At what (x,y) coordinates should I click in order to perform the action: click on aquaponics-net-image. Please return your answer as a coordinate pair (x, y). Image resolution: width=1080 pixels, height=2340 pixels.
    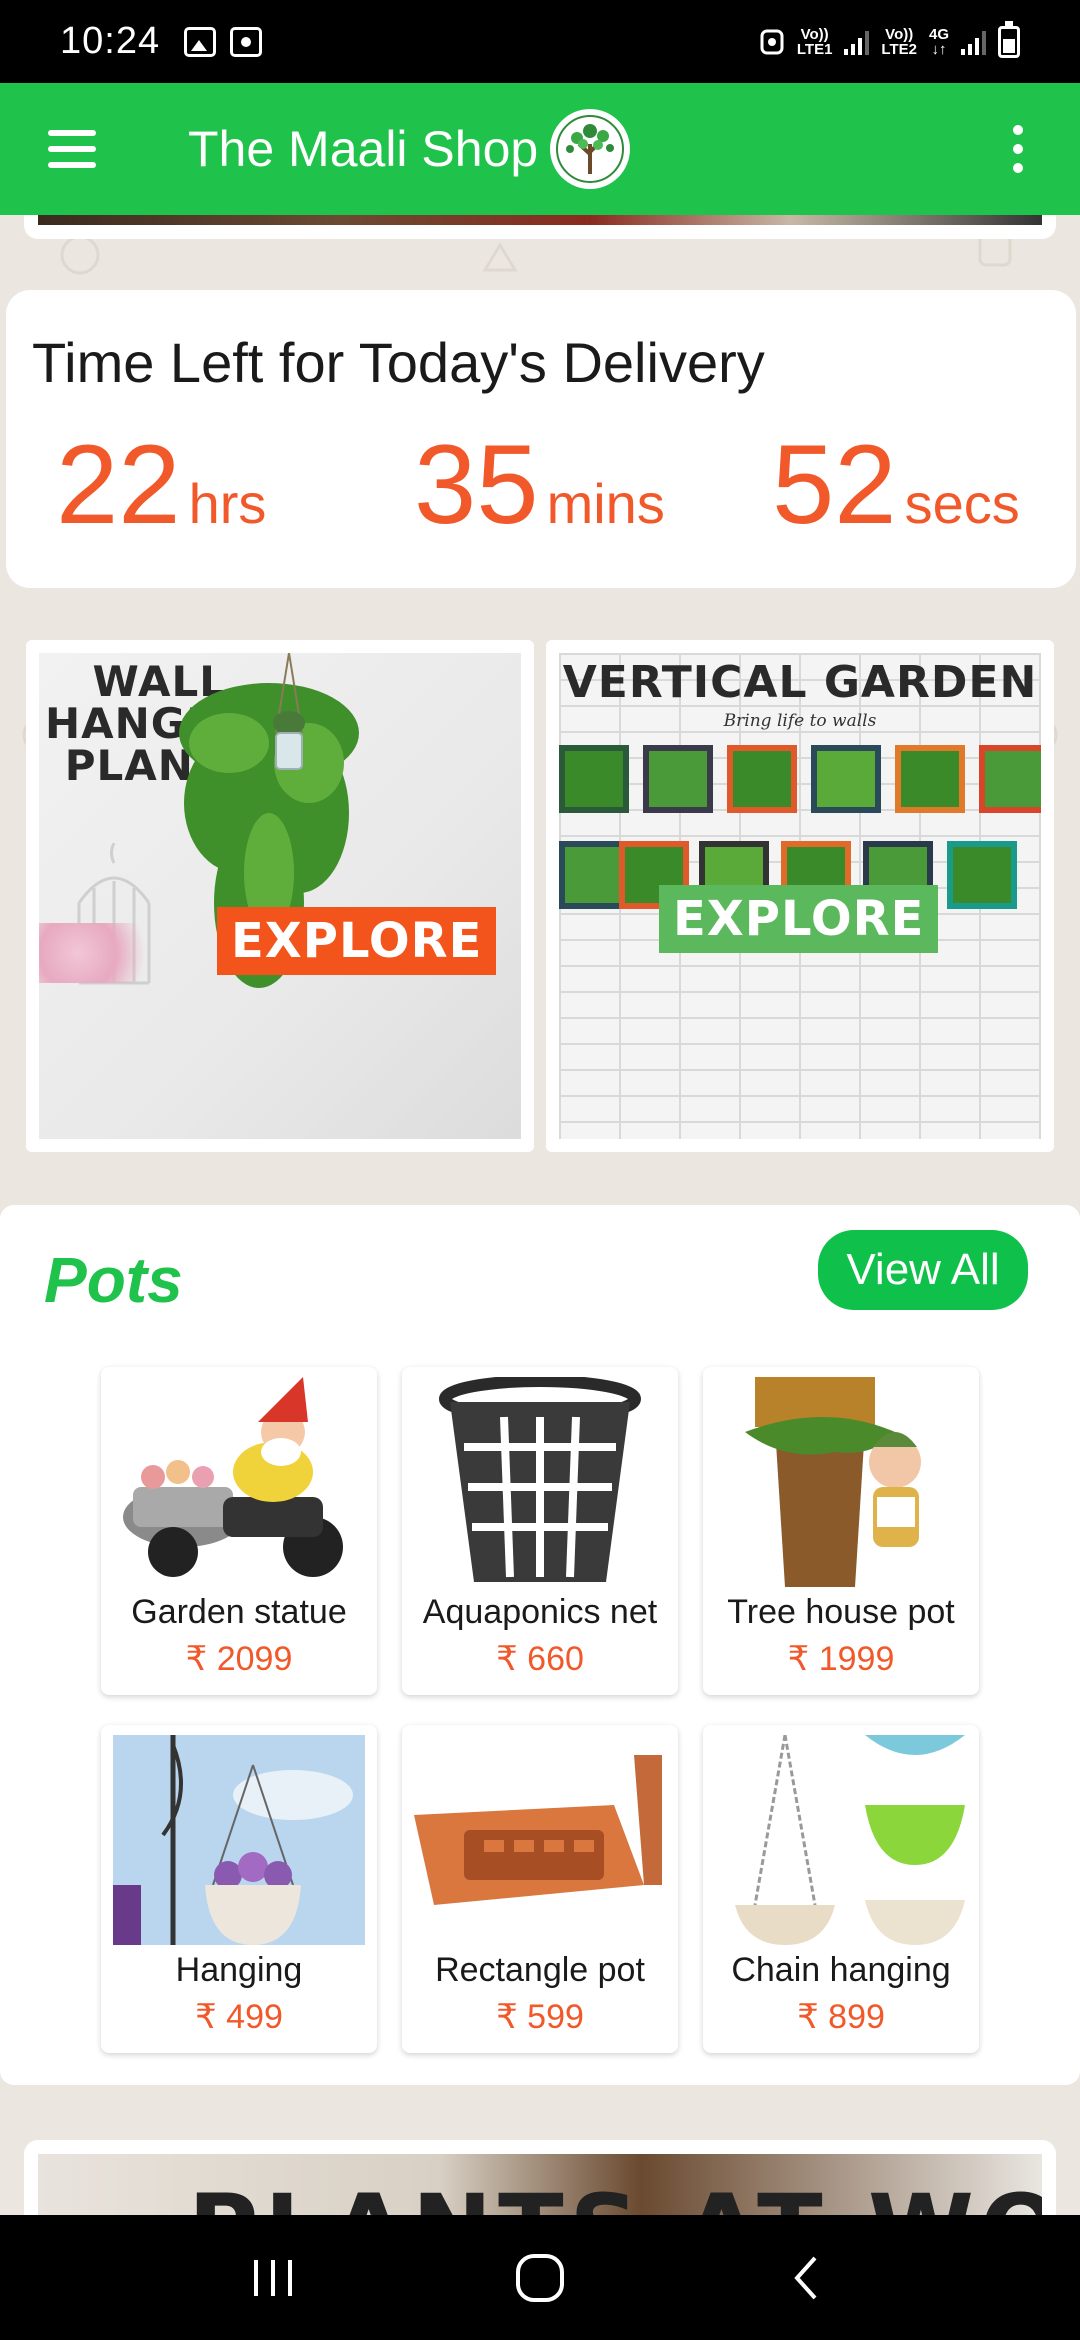
    Looking at the image, I should click on (540, 1482).